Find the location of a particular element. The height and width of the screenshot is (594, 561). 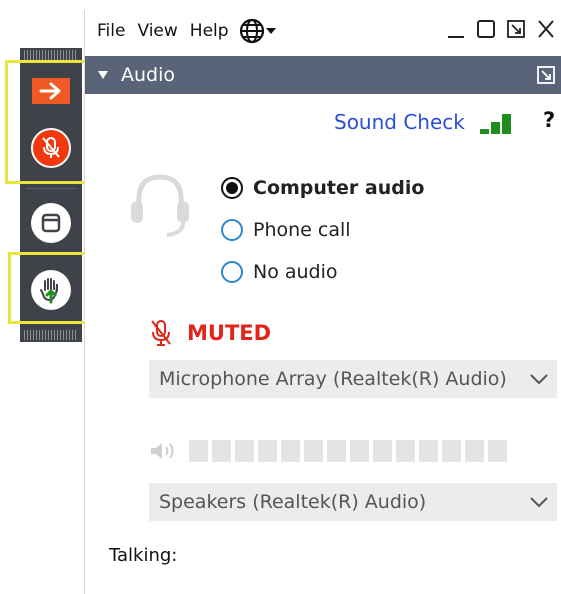

sound-check-link: Sound Check is located at coordinates (399, 122).